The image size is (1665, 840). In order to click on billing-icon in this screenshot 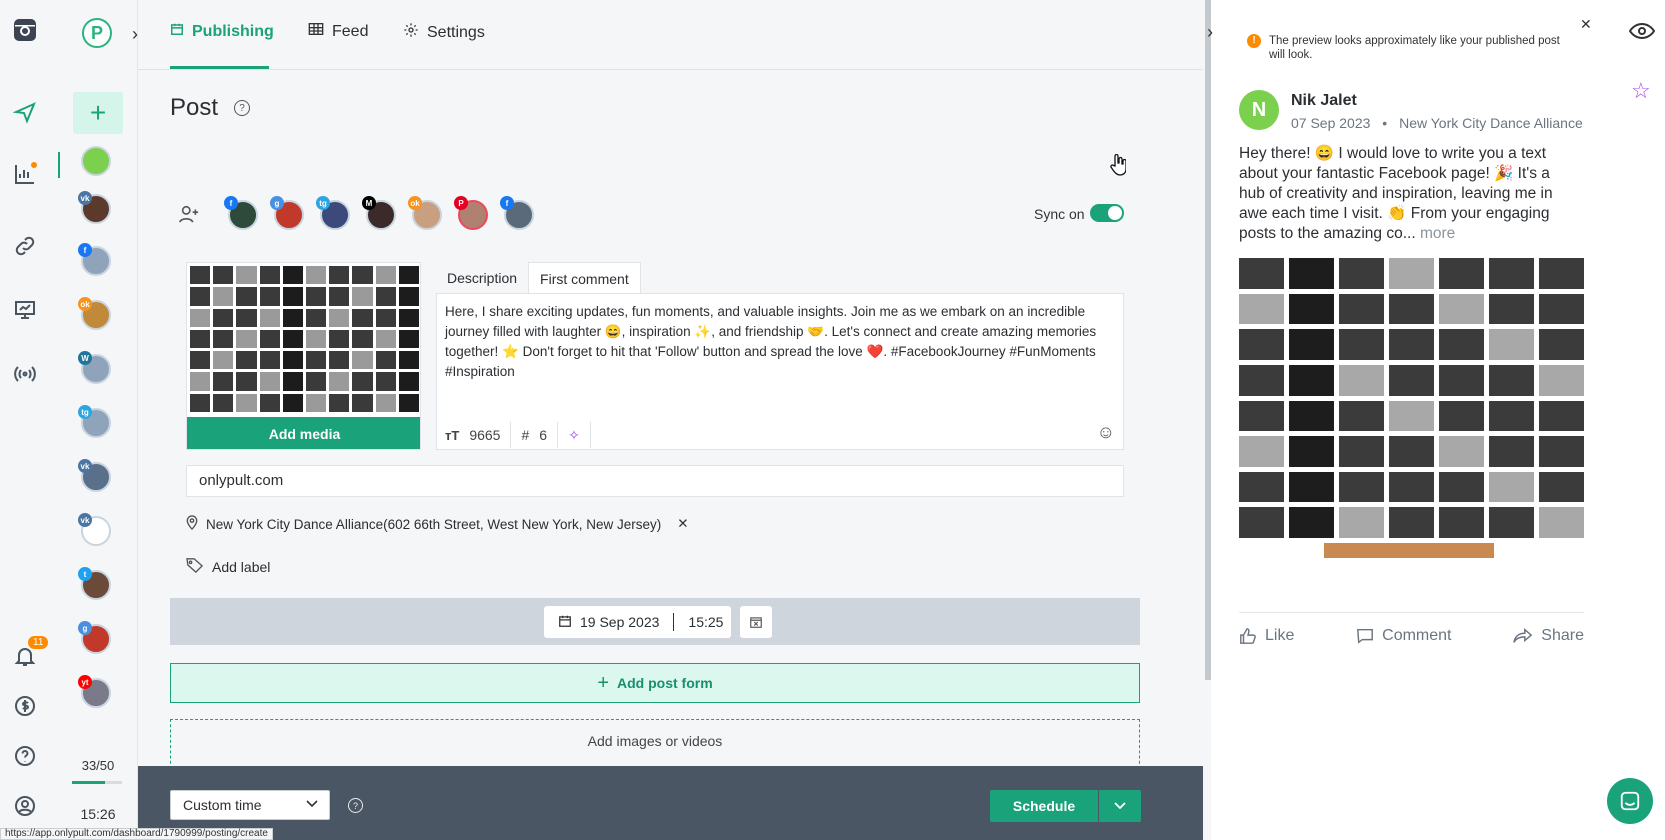, I will do `click(25, 706)`.